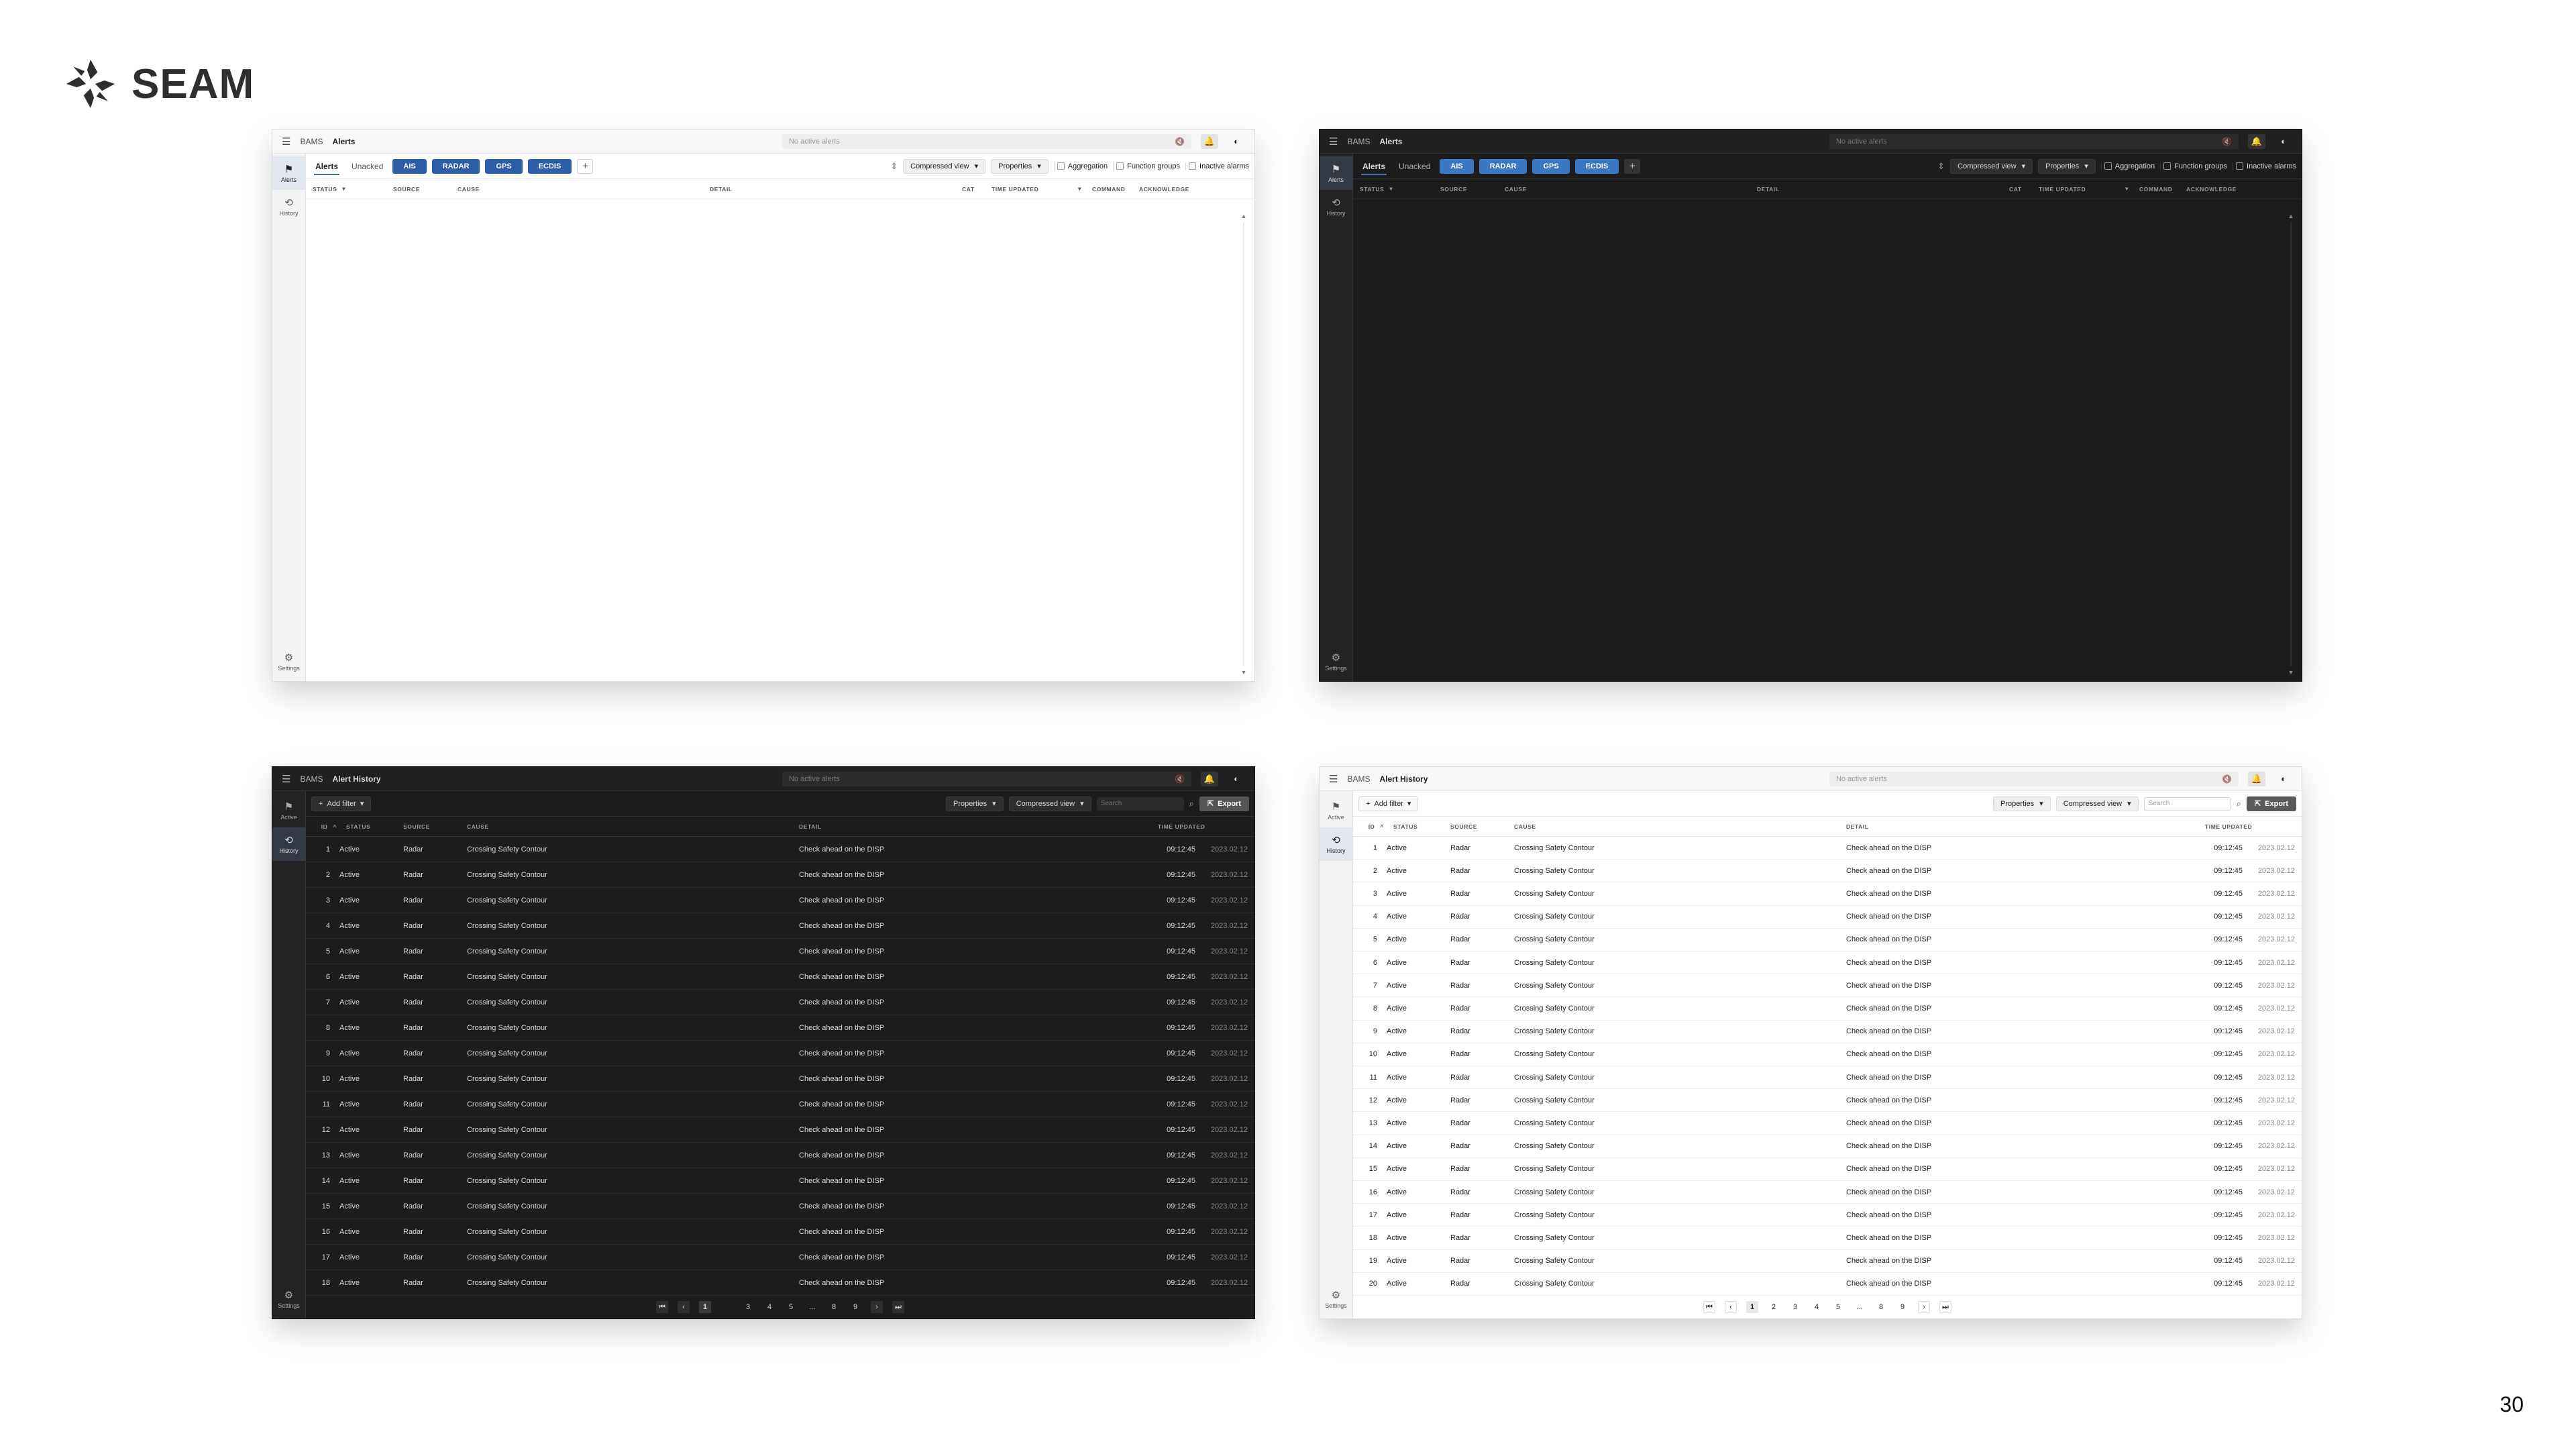  What do you see at coordinates (1140, 803) in the screenshot?
I see `search-input: Search` at bounding box center [1140, 803].